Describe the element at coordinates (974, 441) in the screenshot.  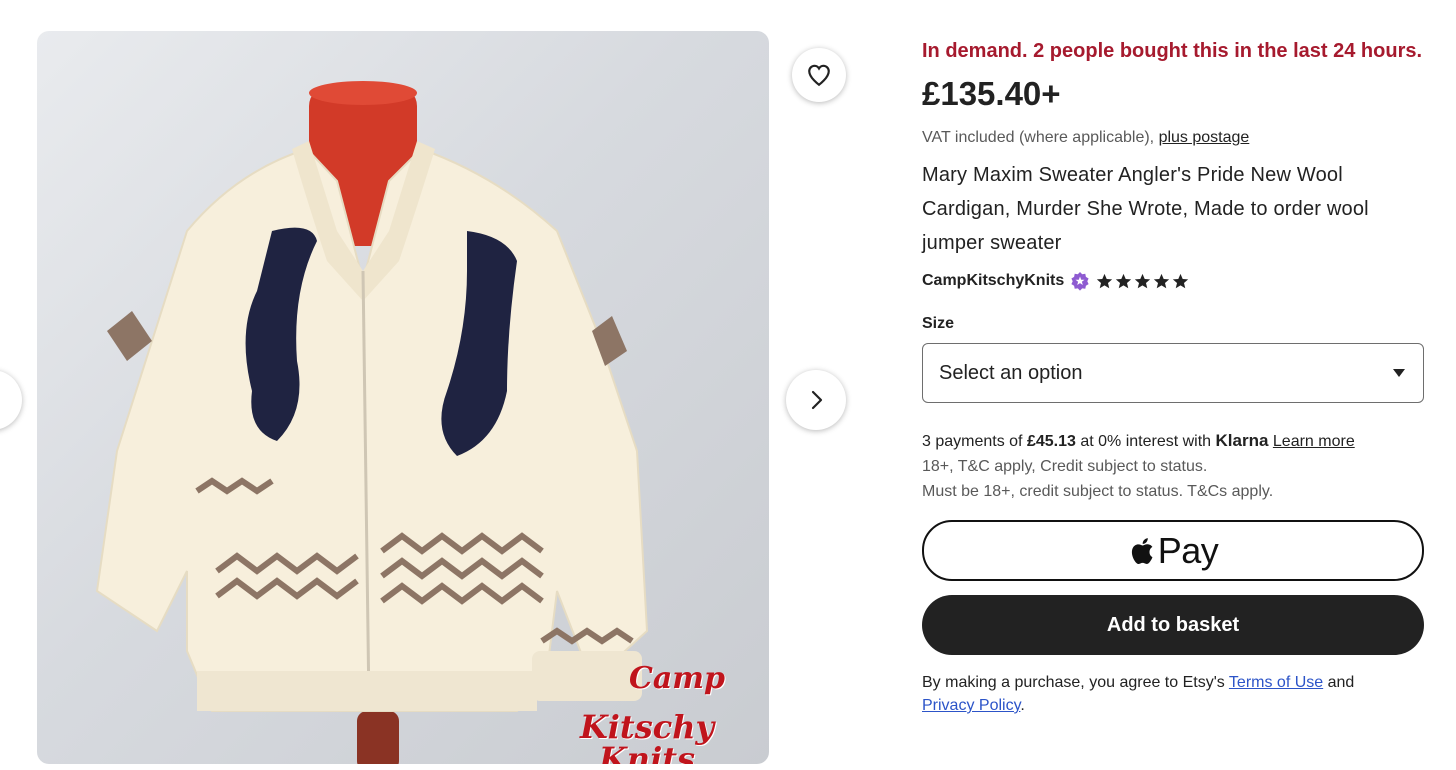
I see `klarna-prefix: 3 payments of` at that location.